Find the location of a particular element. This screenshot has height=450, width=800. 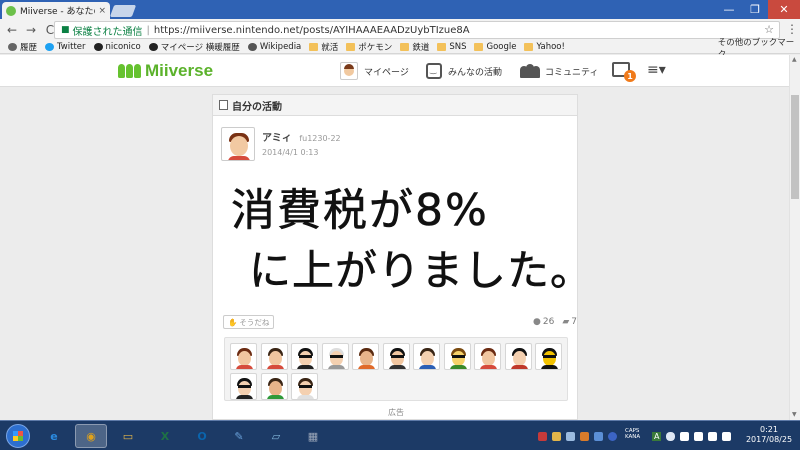

cloud-icon is located at coordinates (671, 436).